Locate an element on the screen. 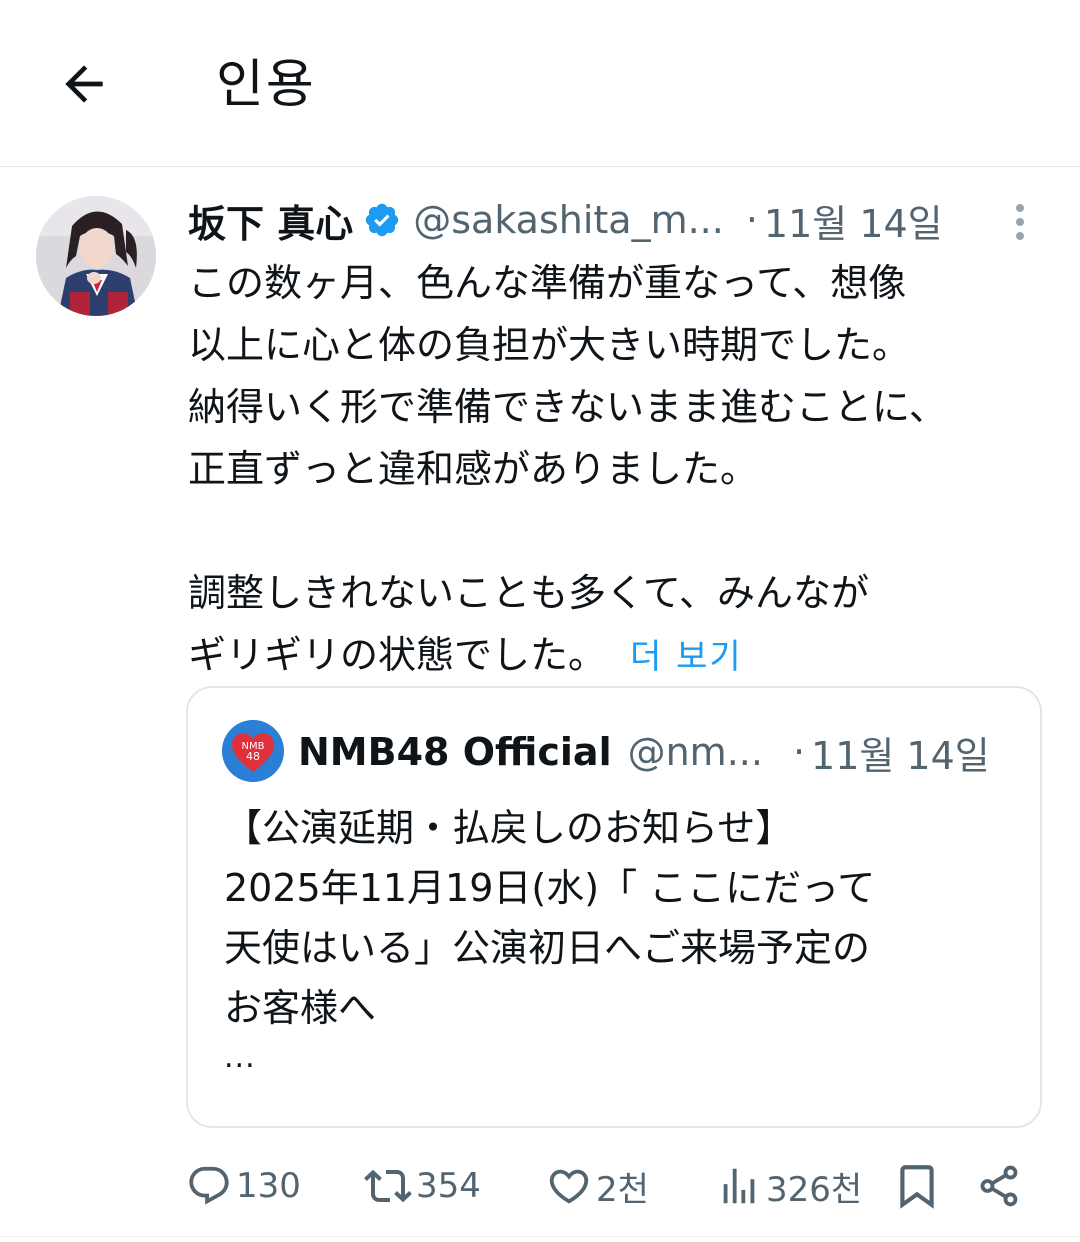  back-button is located at coordinates (84, 84).